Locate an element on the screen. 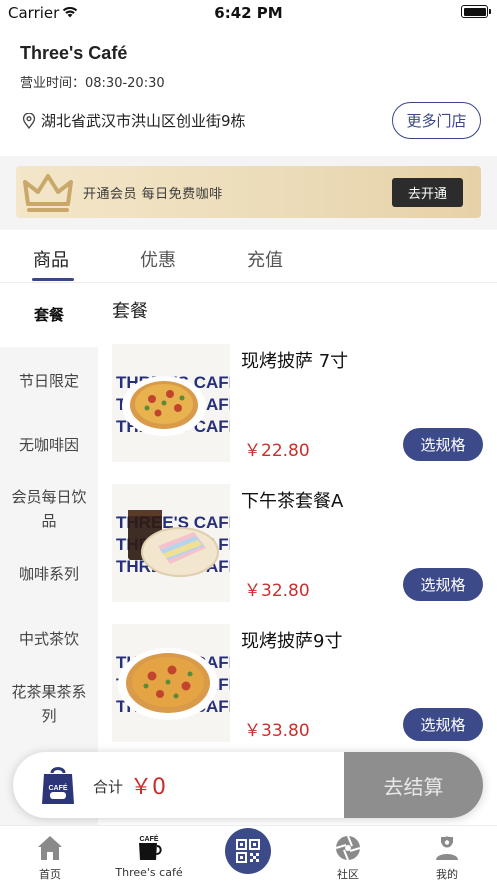 This screenshot has width=497, height=883. category-item-chinese-tea: 中式茶饮 is located at coordinates (49, 639).